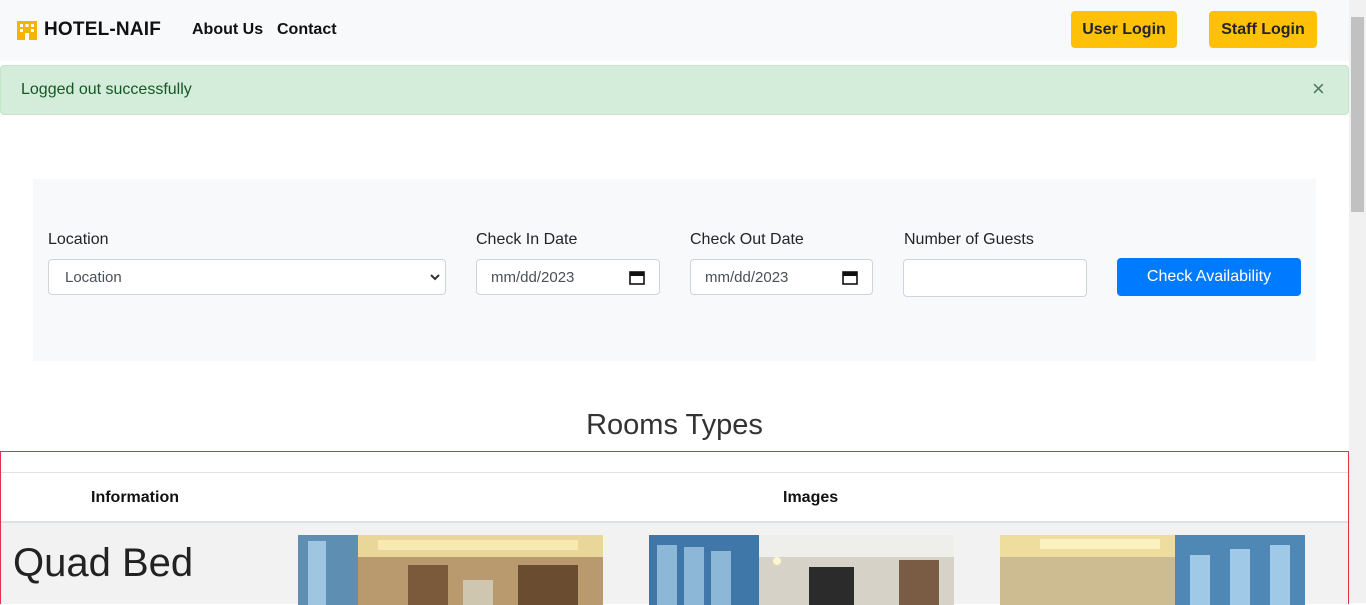 The width and height of the screenshot is (1366, 605). What do you see at coordinates (103, 563) in the screenshot?
I see `room-type-name: Quad Bed` at bounding box center [103, 563].